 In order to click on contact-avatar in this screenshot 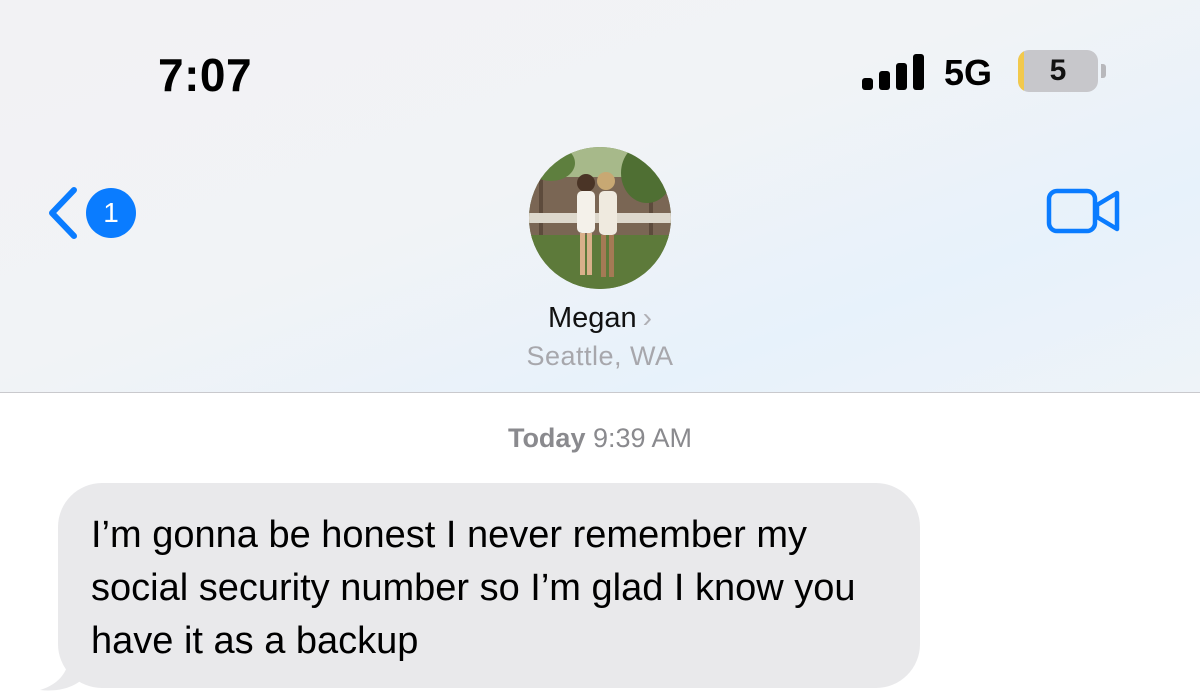, I will do `click(600, 218)`.